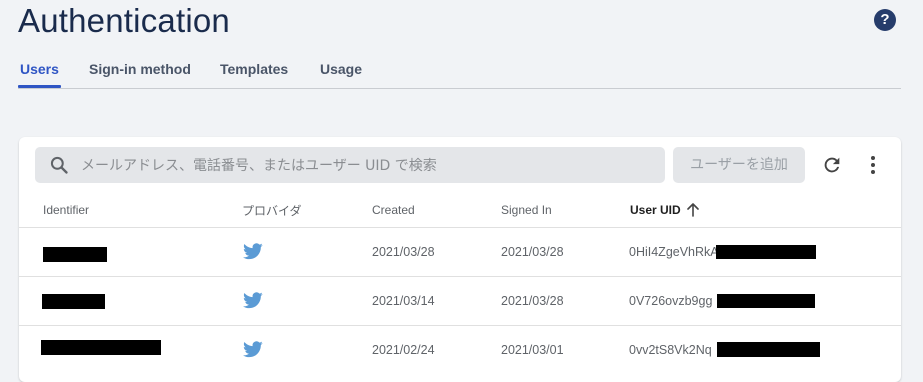 Image resolution: width=923 pixels, height=382 pixels. I want to click on tab-users: Users, so click(39, 69).